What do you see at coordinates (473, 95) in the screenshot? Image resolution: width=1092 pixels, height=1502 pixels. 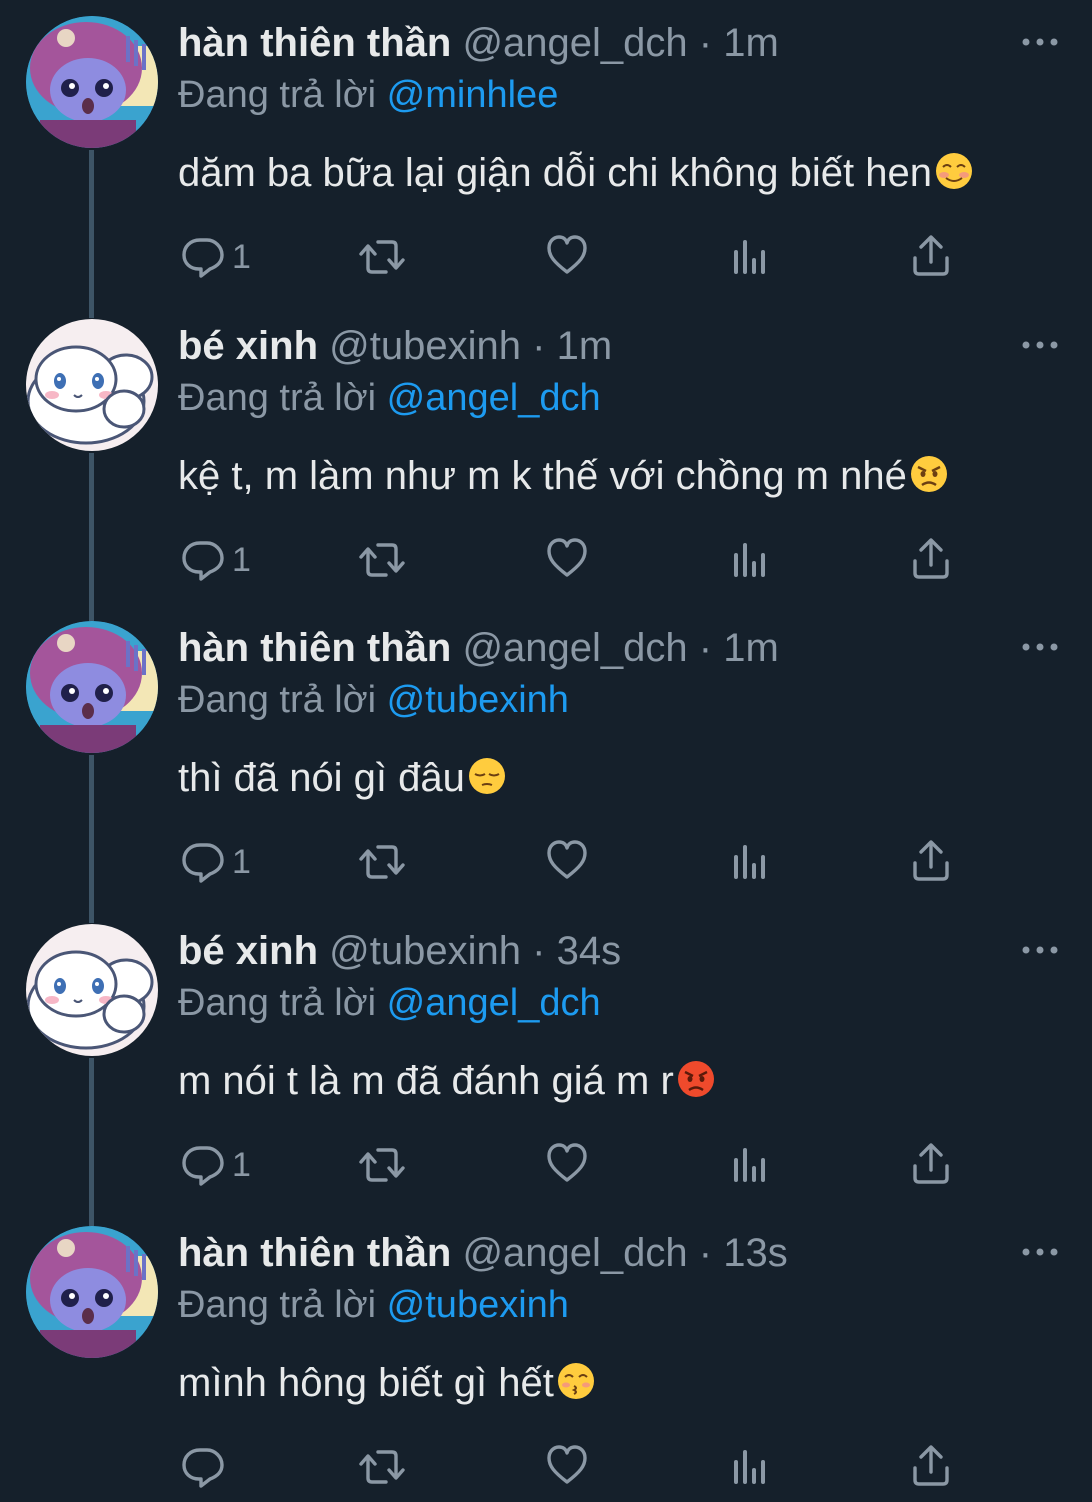 I see `mention-link: @minhlee` at bounding box center [473, 95].